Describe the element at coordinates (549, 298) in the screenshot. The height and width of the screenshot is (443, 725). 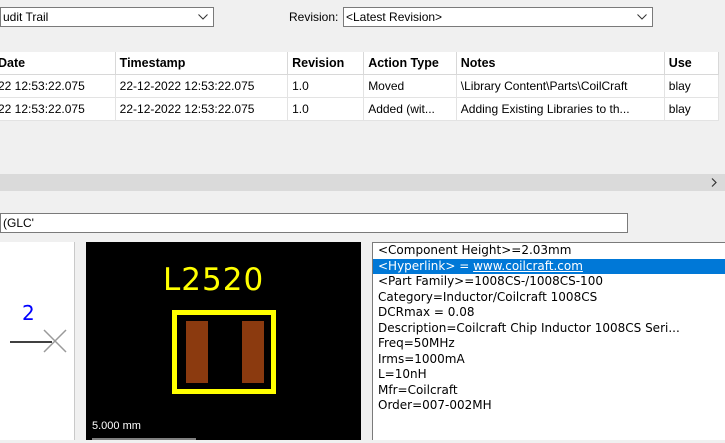
I see `param-category: Category=Inductor/Coilcraft 1008CS` at that location.